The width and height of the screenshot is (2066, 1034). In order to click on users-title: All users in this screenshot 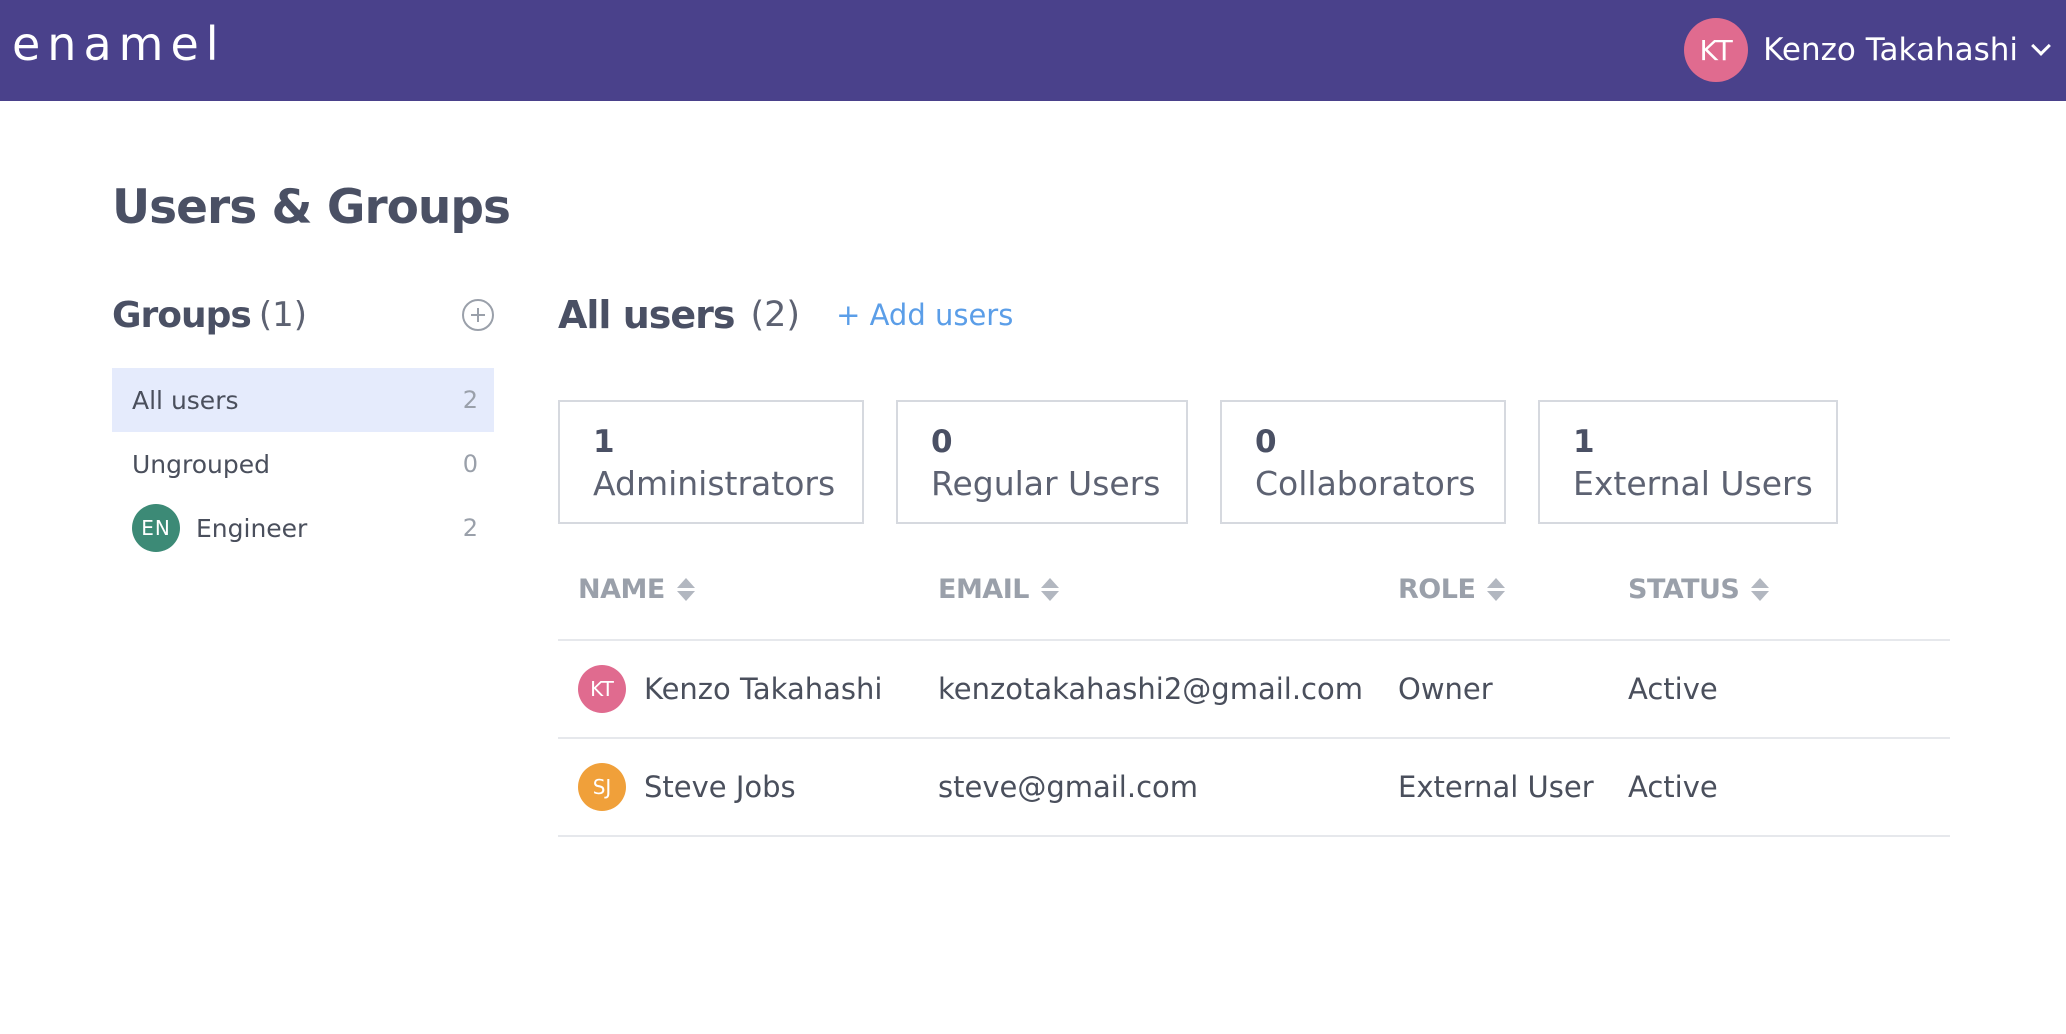, I will do `click(646, 315)`.